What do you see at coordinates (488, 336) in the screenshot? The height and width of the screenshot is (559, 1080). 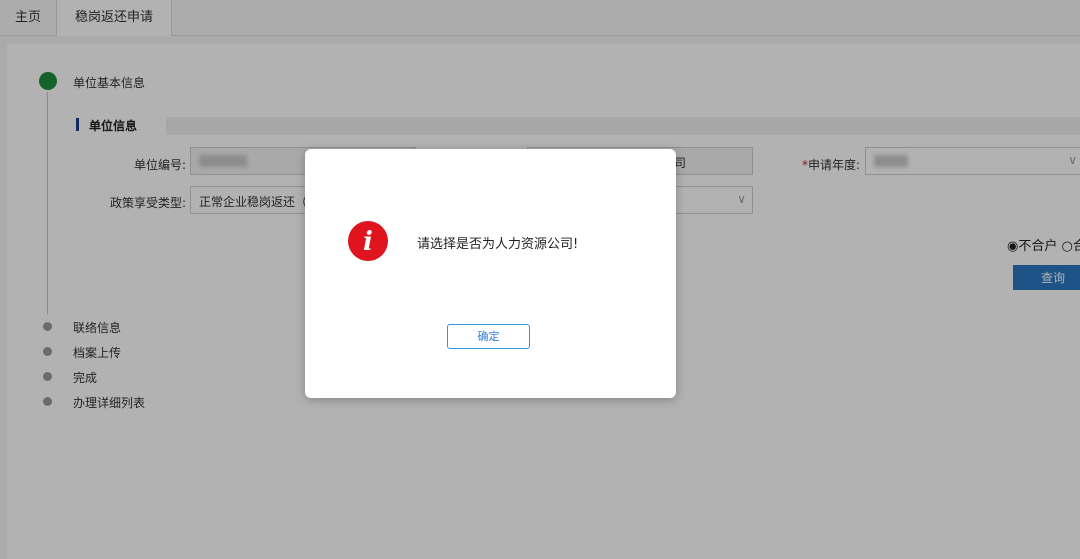 I see `ok-button: 确定` at bounding box center [488, 336].